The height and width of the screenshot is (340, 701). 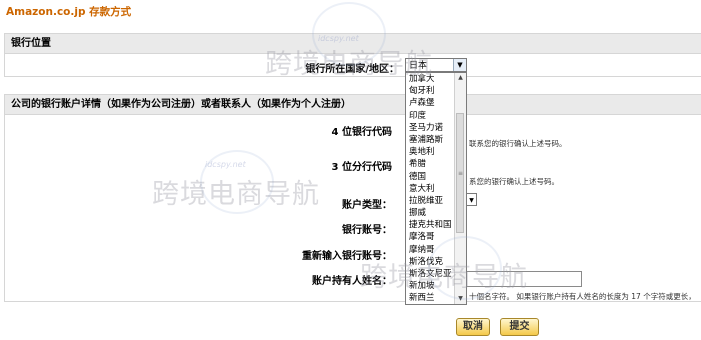 I want to click on grip-icon: ≡, so click(x=461, y=173).